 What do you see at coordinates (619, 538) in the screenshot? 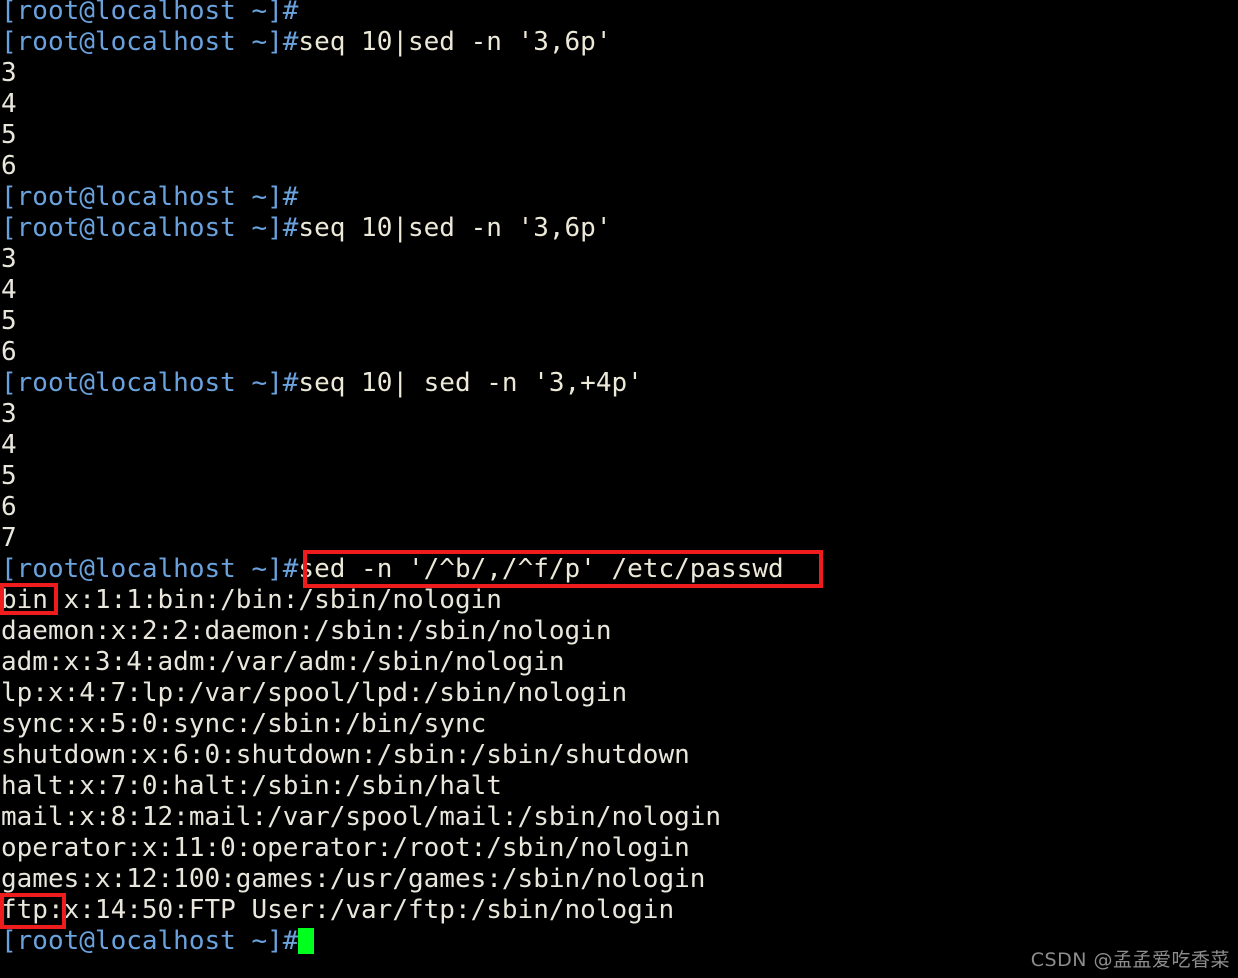
I see `terminal-line: 7` at bounding box center [619, 538].